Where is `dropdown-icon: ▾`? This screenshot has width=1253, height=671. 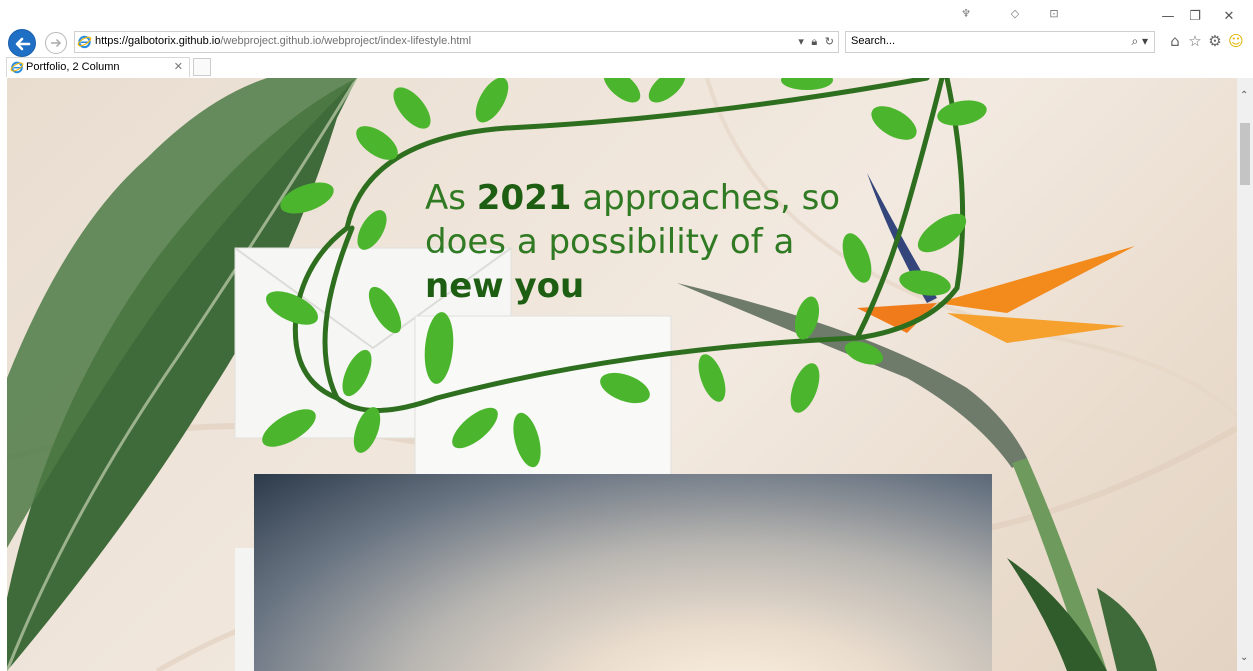
dropdown-icon: ▾ is located at coordinates (801, 41).